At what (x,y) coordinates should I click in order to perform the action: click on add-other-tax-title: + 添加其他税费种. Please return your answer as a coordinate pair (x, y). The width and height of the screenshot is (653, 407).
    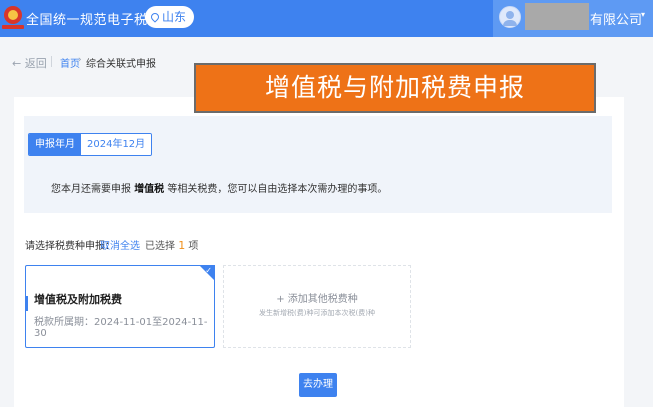
    Looking at the image, I should click on (317, 299).